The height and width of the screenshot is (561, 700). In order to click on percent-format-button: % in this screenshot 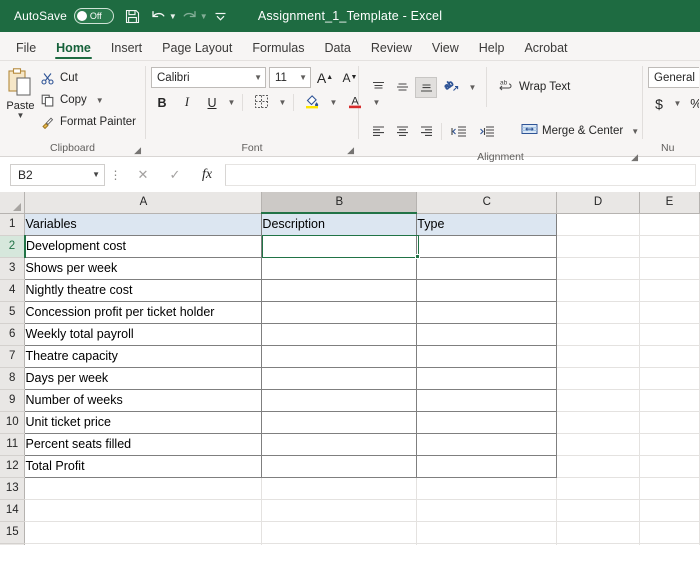, I will do `click(692, 103)`.